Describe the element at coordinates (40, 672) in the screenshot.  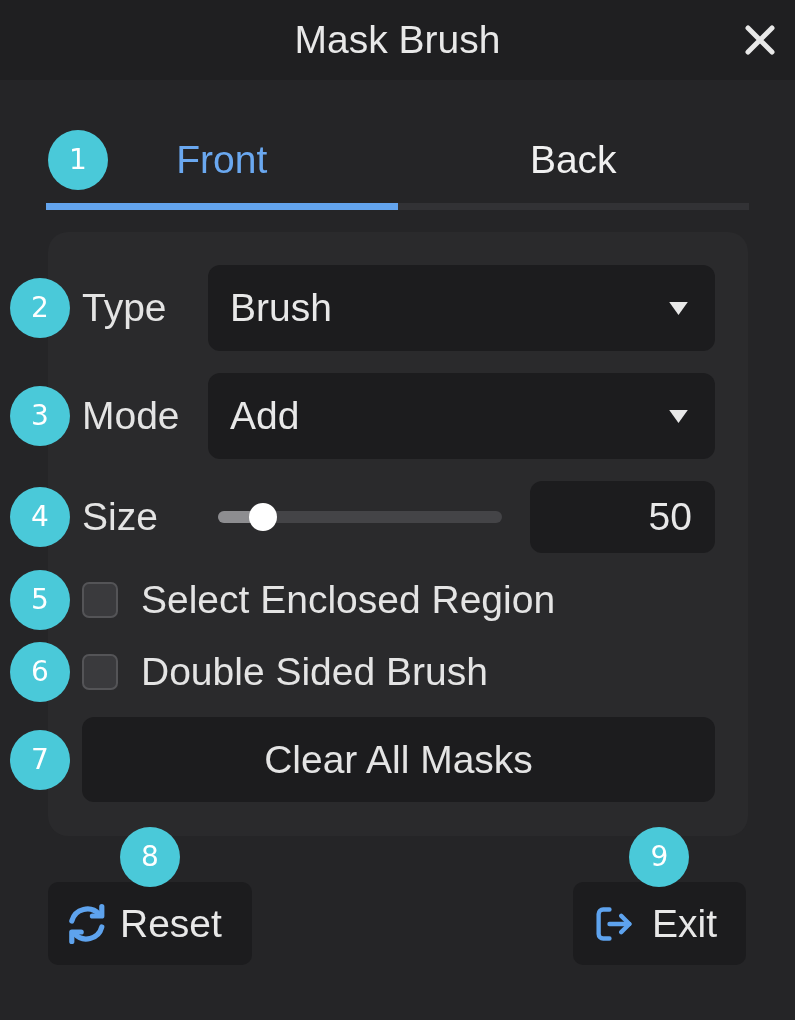
I see `callout-badge: 6` at that location.